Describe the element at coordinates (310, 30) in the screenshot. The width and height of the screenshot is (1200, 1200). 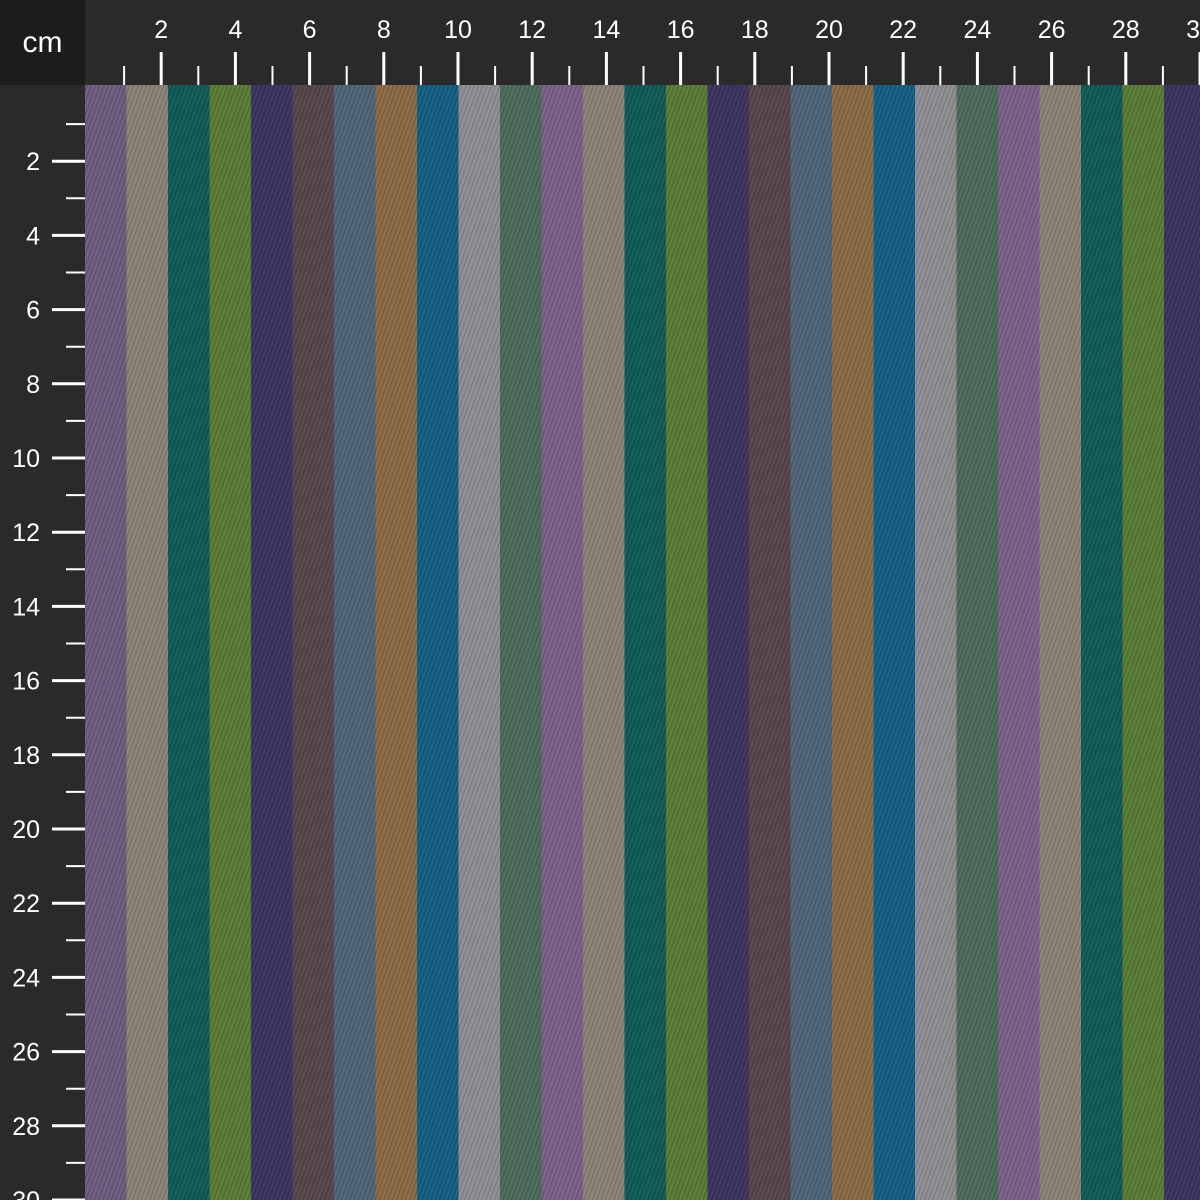
I see `top-tick-label: 6` at that location.